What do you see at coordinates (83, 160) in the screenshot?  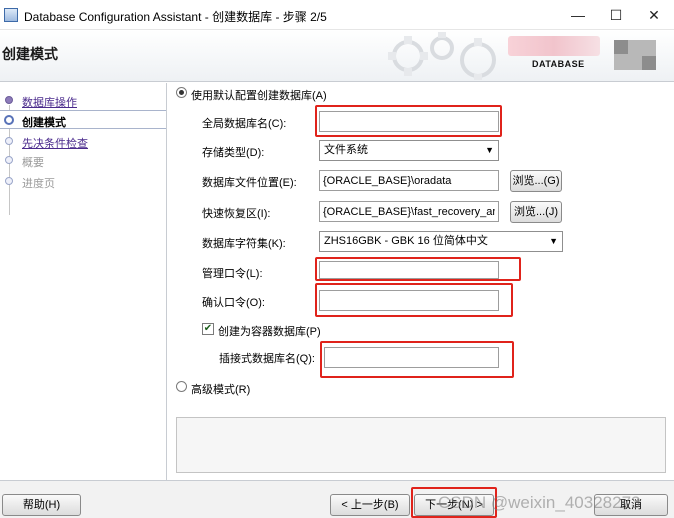 I see `step-summary: 概要` at bounding box center [83, 160].